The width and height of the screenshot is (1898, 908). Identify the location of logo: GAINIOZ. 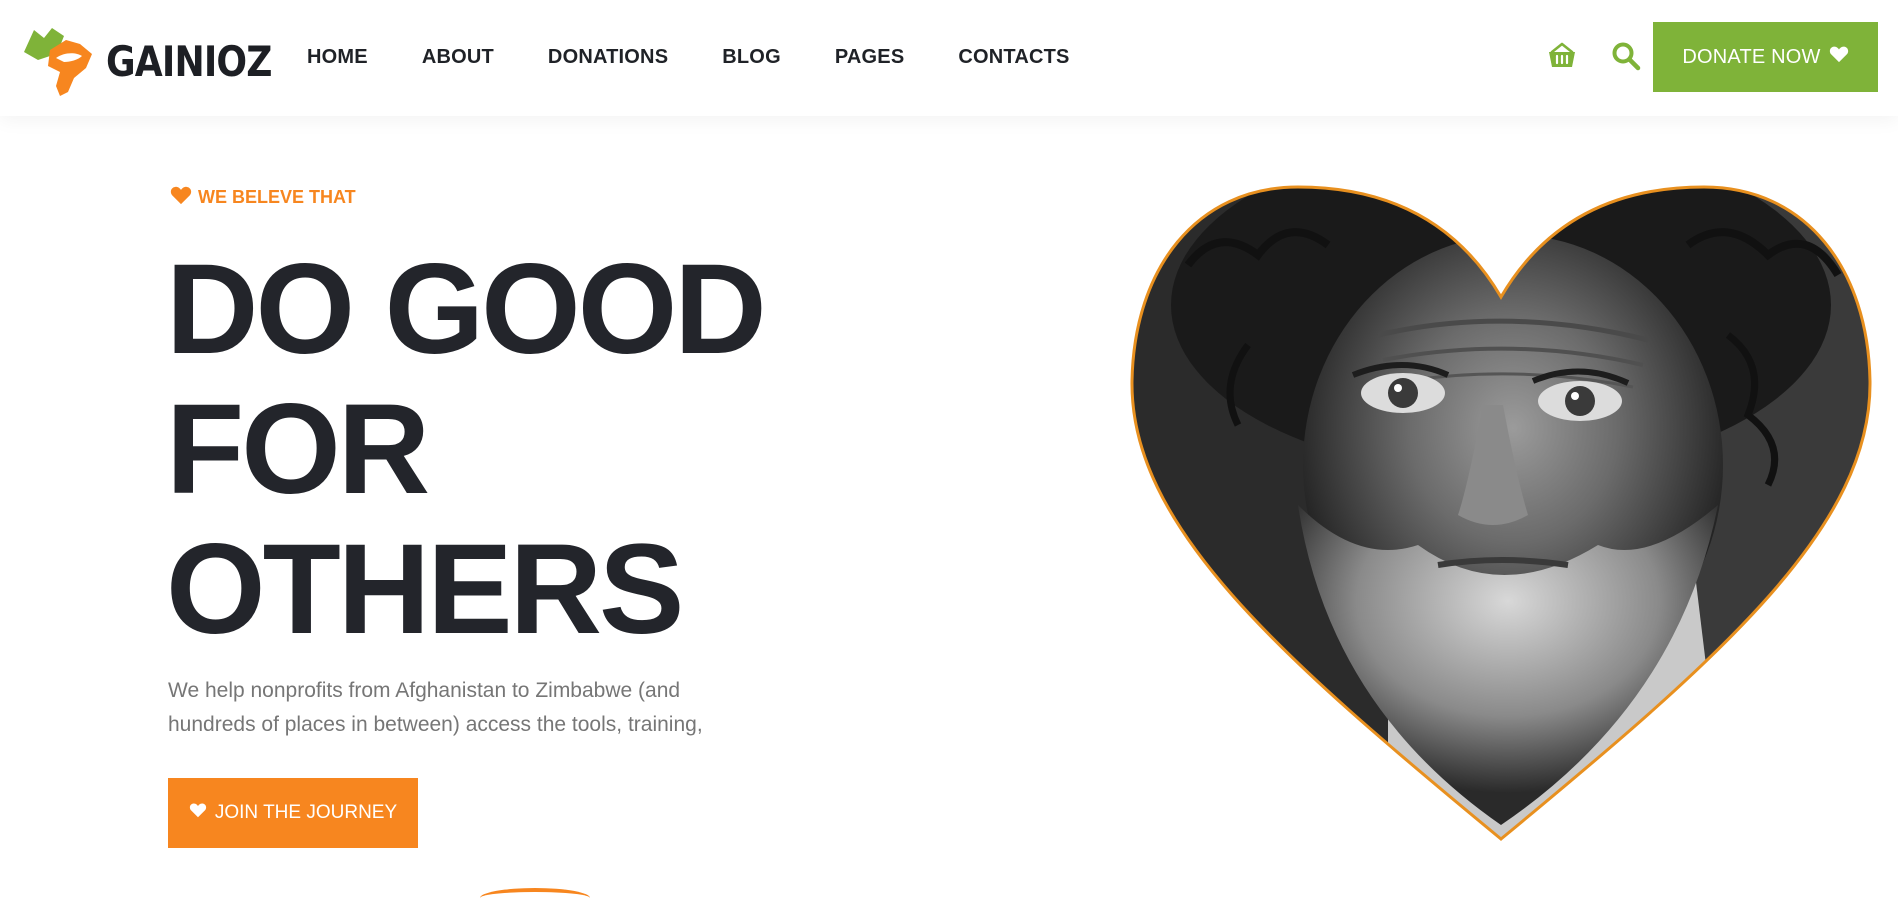
(159, 61).